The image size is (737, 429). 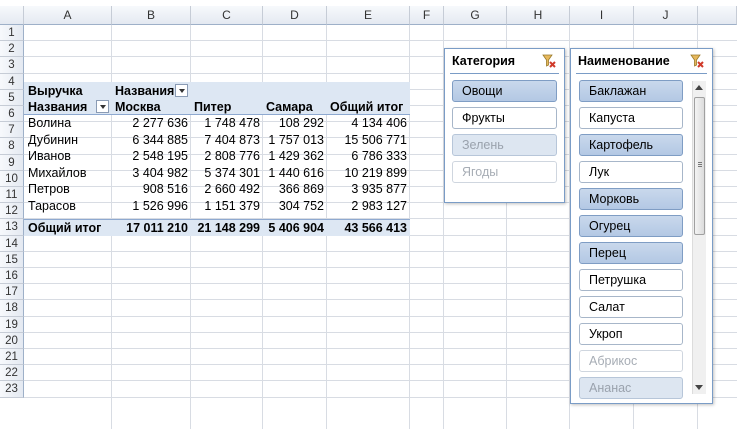 What do you see at coordinates (12, 389) in the screenshot?
I see `row-header-23: 23` at bounding box center [12, 389].